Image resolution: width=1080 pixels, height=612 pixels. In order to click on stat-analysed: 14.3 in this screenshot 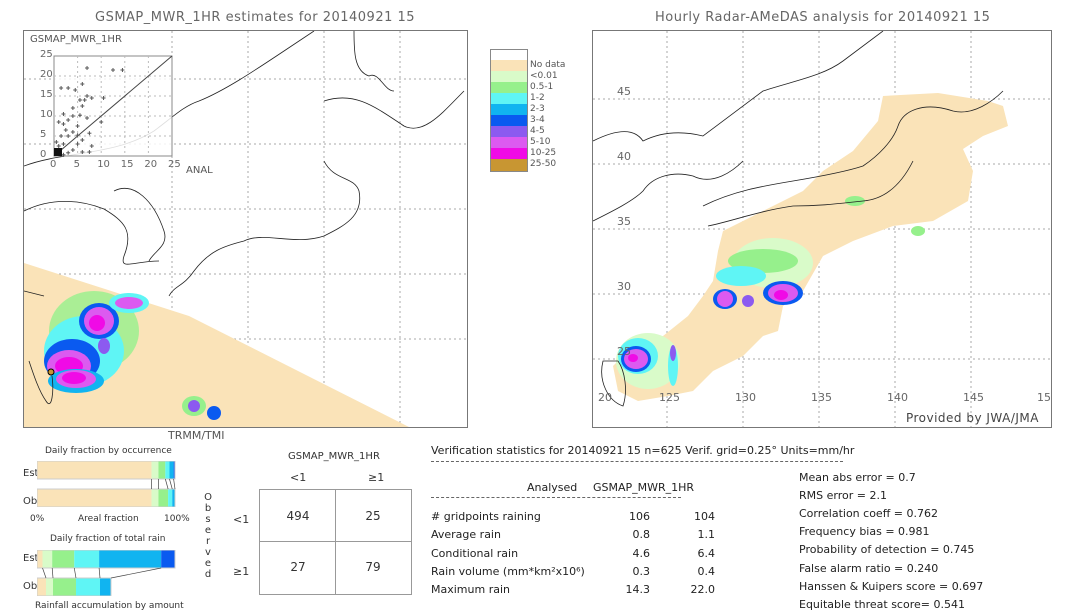, I will do `click(638, 590)`.